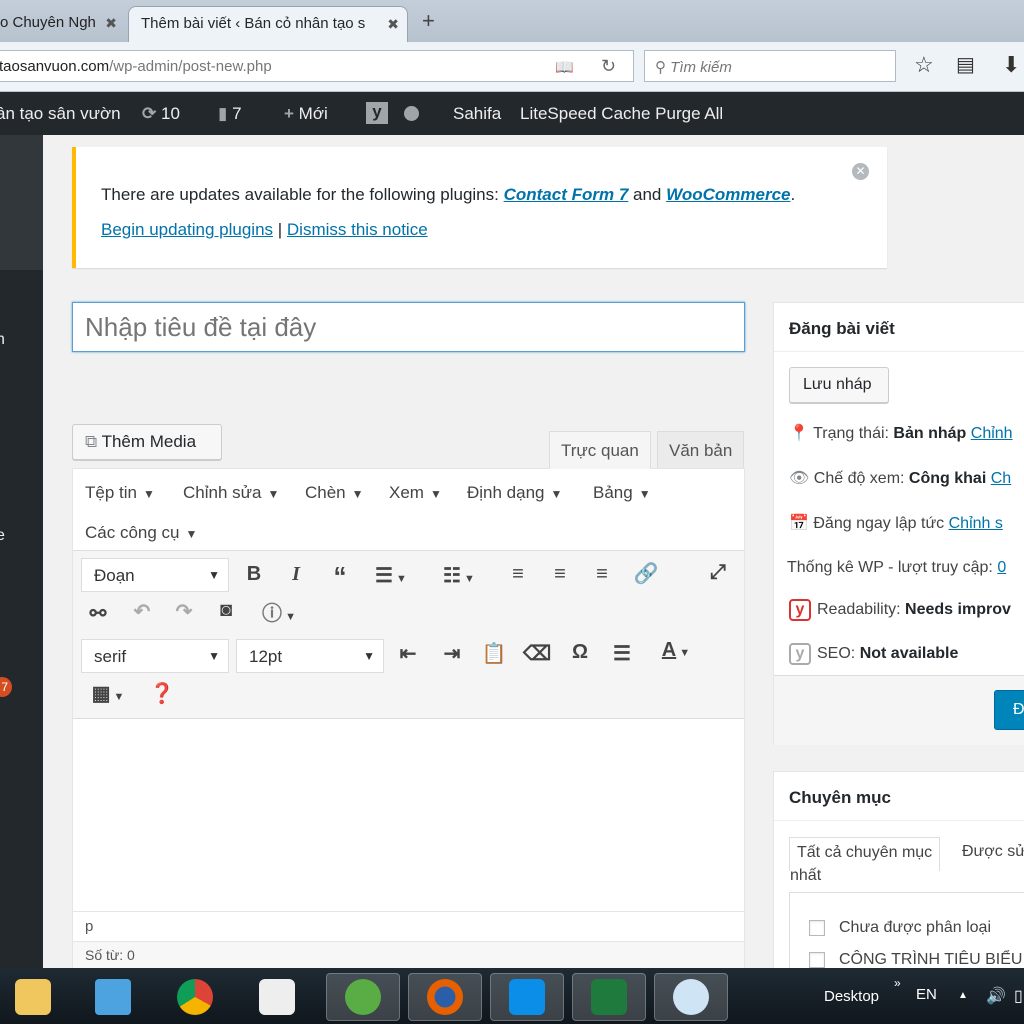 The image size is (1024, 1024). Describe the element at coordinates (408, 815) in the screenshot. I see `editor-content-area` at that location.